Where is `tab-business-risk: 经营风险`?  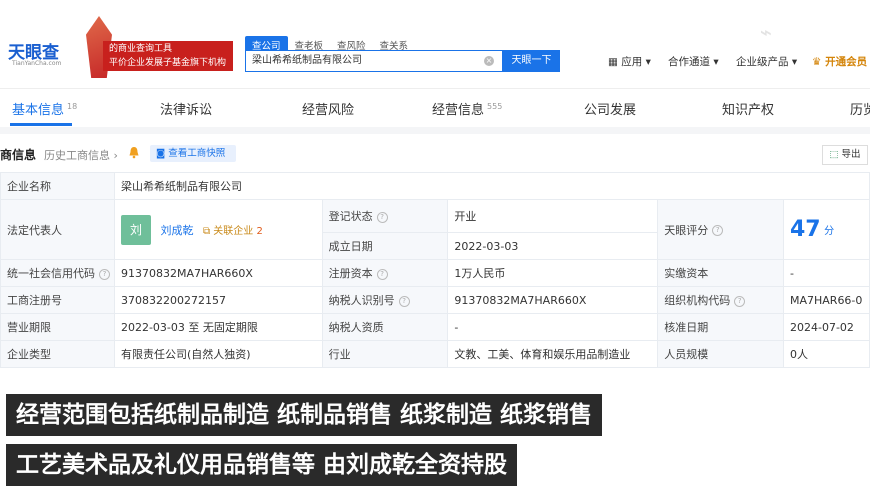 tab-business-risk: 经营风险 is located at coordinates (328, 108).